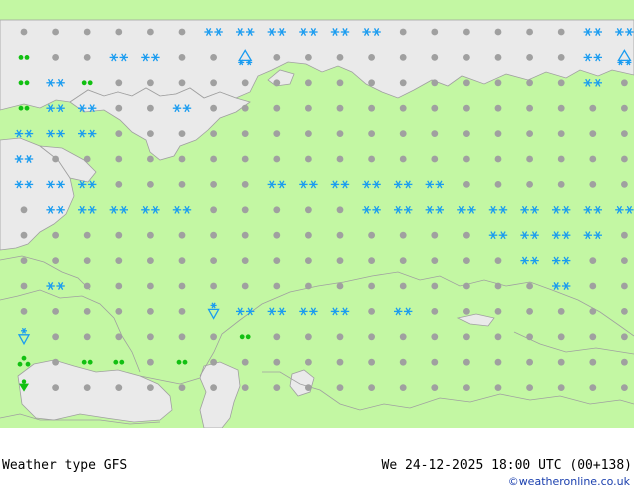 This screenshot has width=634, height=490. I want to click on map-title: Weather type GFS, so click(65, 465).